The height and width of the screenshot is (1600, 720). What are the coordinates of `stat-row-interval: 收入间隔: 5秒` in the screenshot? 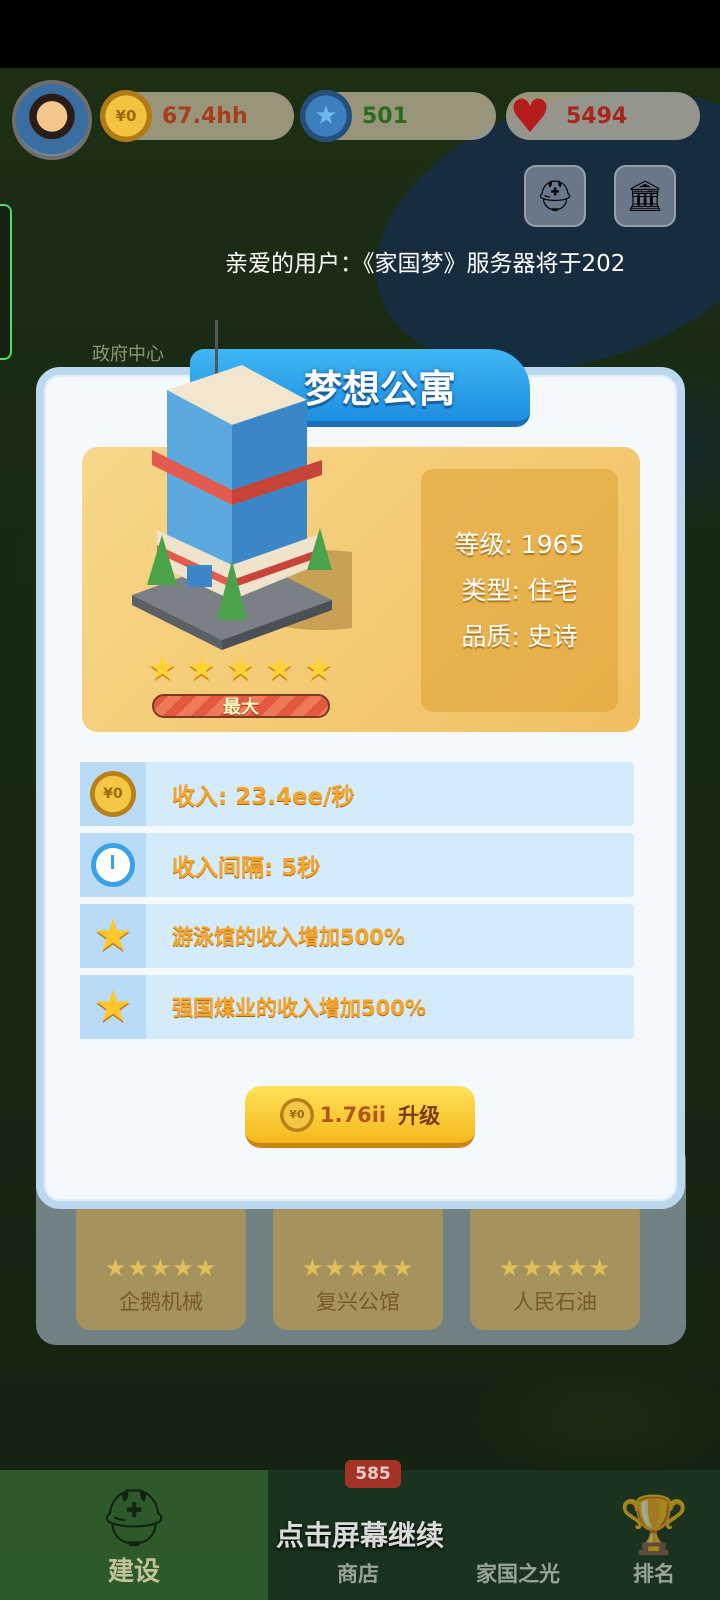 It's located at (357, 865).